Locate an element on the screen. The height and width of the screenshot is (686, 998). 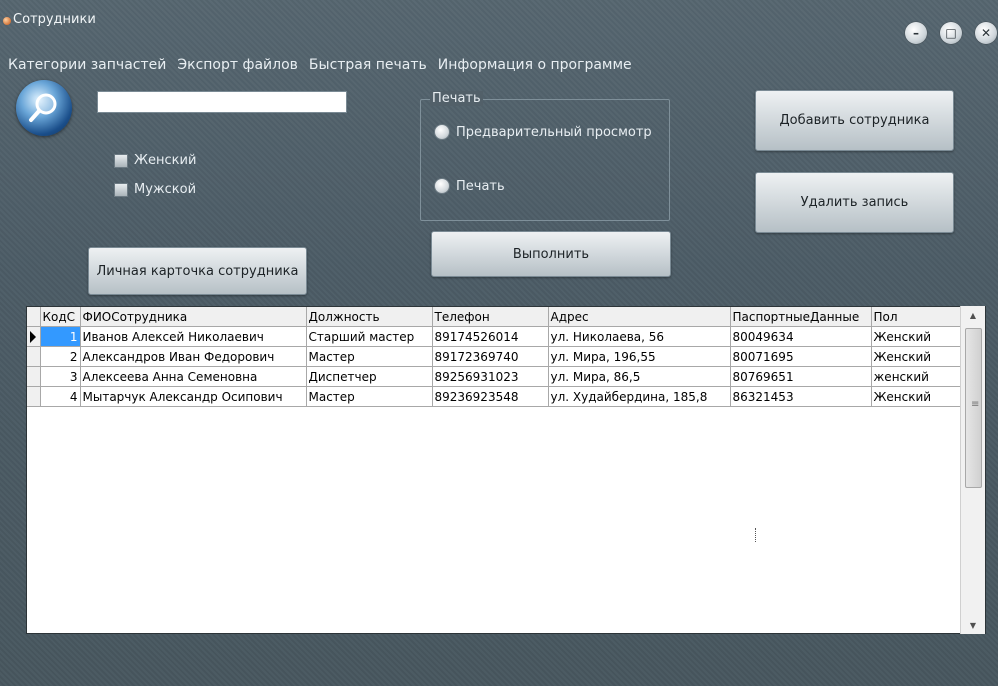
radio-print-dot is located at coordinates (442, 186).